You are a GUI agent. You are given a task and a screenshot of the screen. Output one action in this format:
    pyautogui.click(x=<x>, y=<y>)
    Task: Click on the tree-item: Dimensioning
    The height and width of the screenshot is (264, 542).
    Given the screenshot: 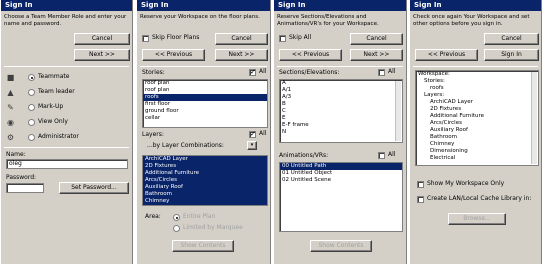 What is the action you would take?
    pyautogui.click(x=477, y=151)
    